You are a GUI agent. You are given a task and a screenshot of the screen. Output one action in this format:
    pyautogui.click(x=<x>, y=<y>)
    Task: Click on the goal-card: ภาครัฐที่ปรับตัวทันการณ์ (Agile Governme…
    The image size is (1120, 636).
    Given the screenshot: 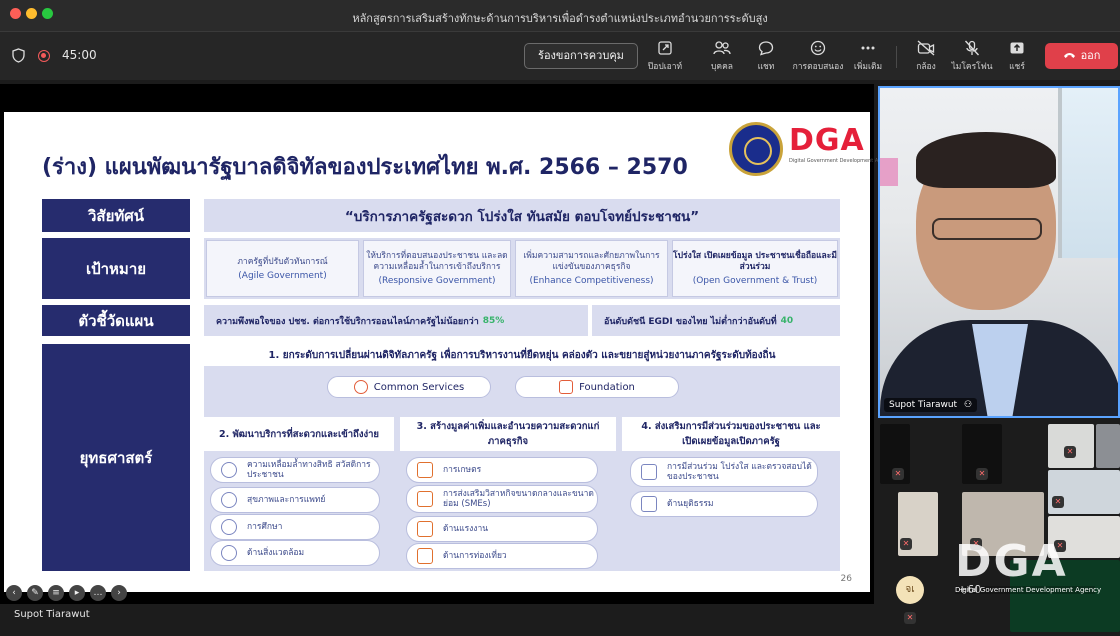 What is the action you would take?
    pyautogui.click(x=282, y=268)
    